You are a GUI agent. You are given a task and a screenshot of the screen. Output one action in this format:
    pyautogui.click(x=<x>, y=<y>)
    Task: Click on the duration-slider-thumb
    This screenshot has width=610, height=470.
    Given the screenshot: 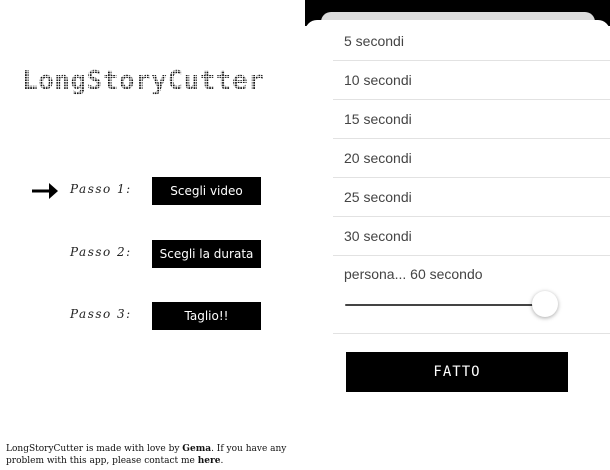 What is the action you would take?
    pyautogui.click(x=544, y=304)
    